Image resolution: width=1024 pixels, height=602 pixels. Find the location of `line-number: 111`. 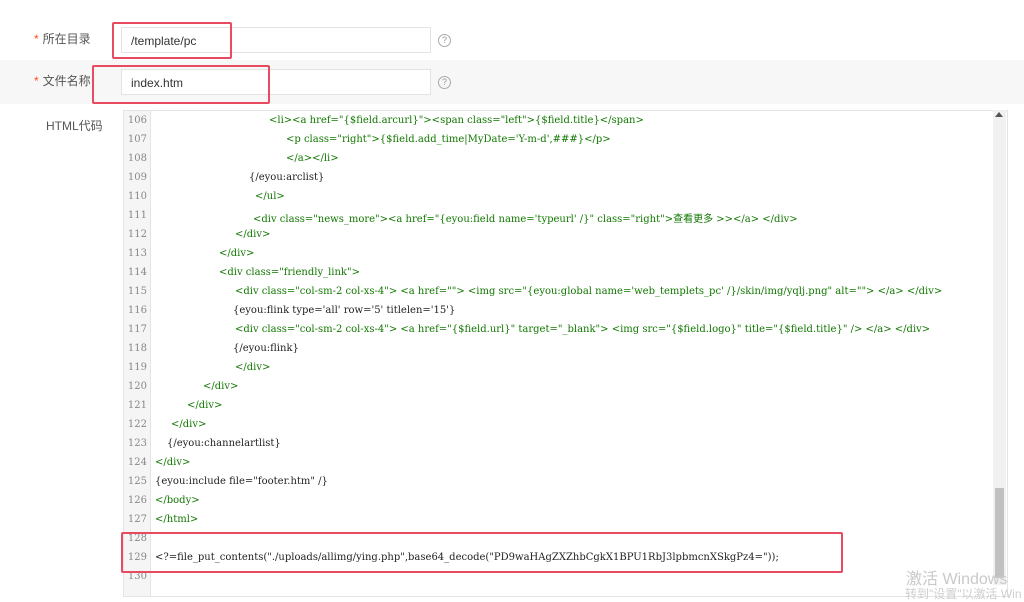

line-number: 111 is located at coordinates (137, 215).